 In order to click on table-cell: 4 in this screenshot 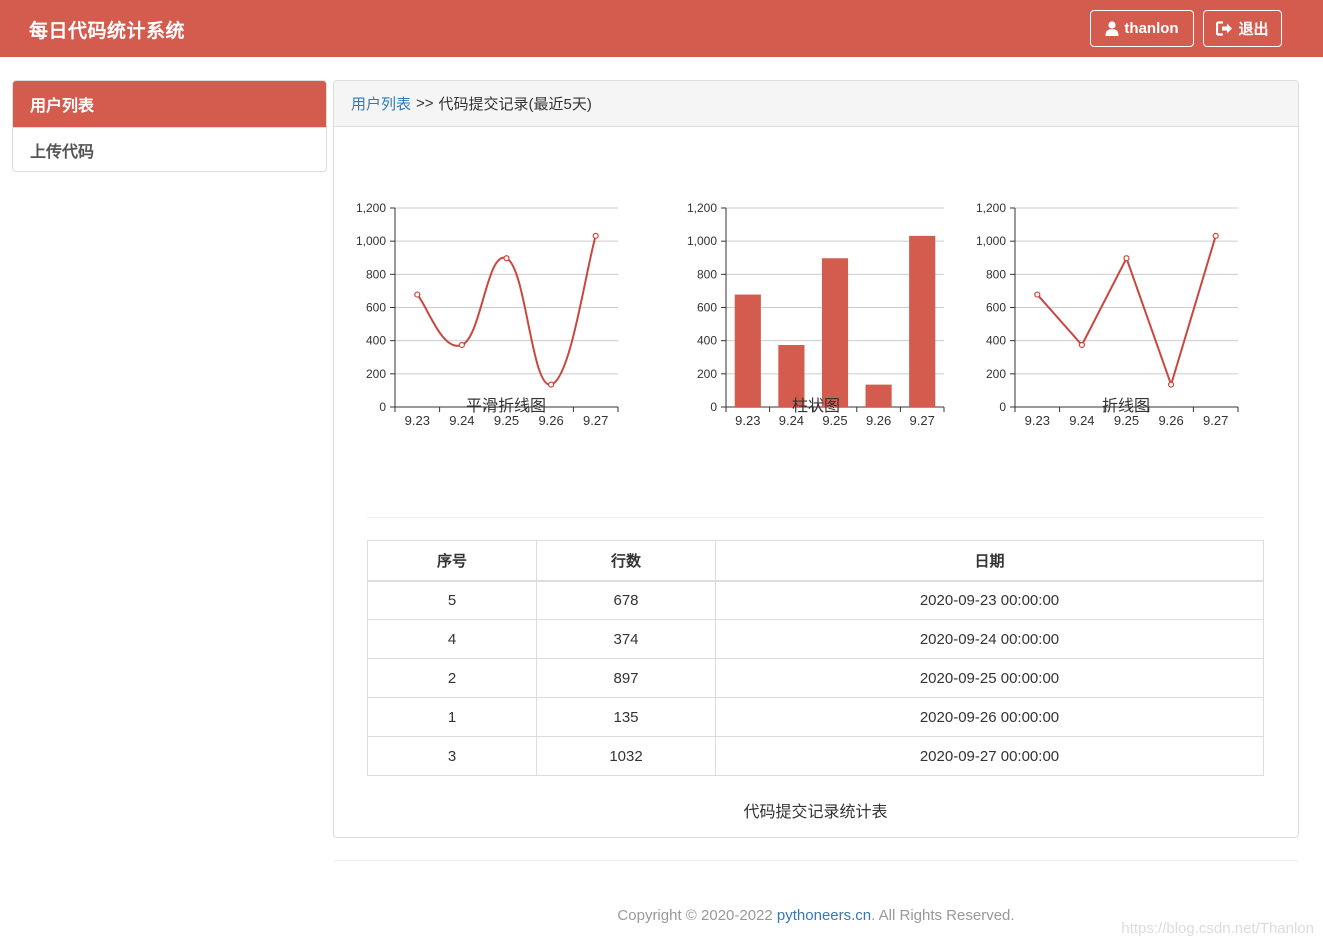, I will do `click(452, 639)`.